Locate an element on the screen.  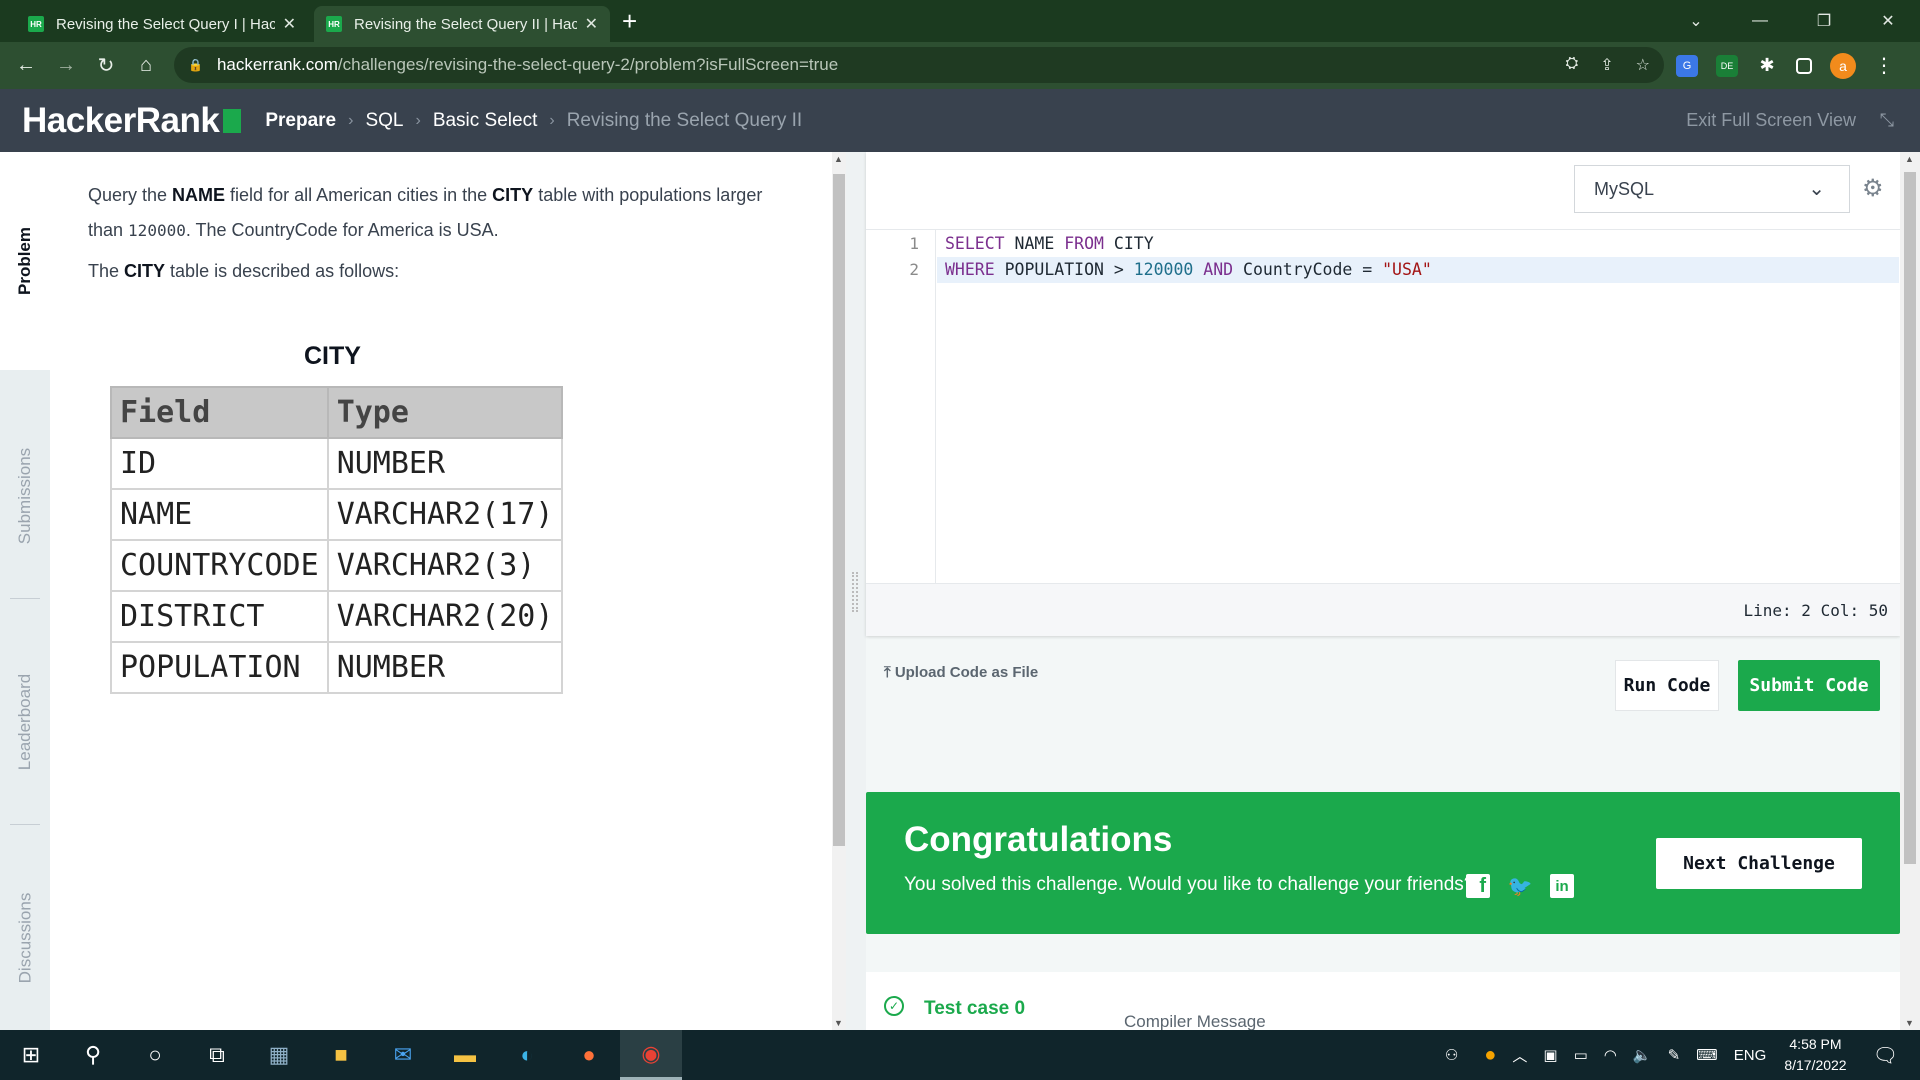
breadcrumb-prepare: Prepare is located at coordinates (300, 121).